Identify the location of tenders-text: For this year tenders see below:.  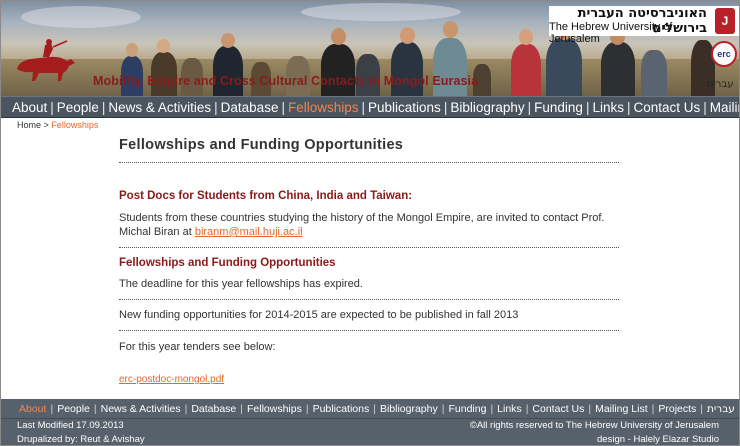
(197, 347).